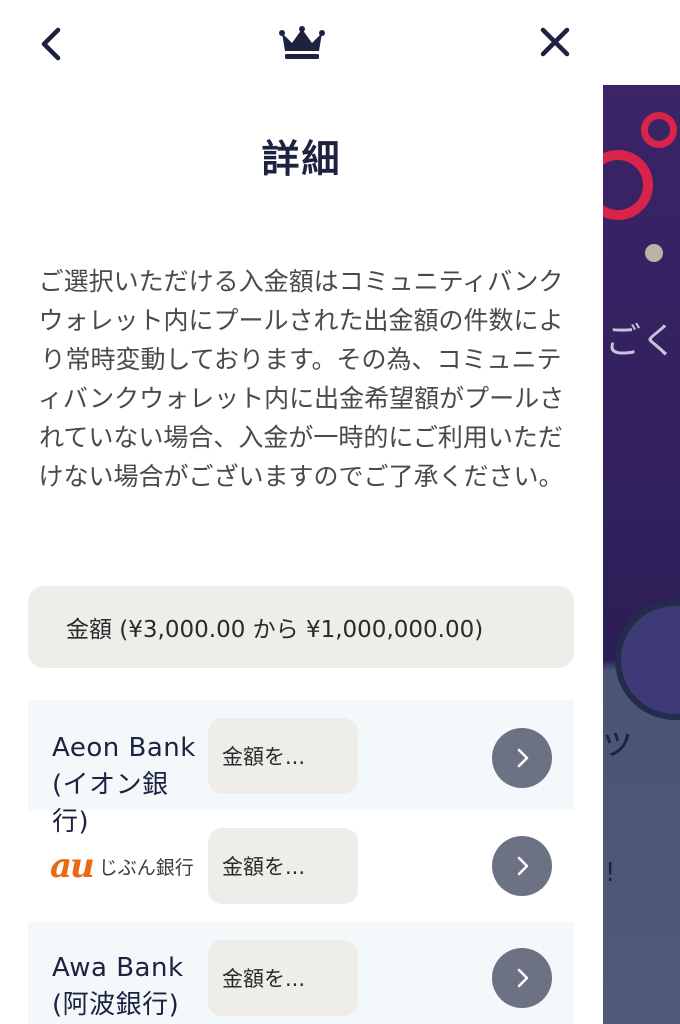  Describe the element at coordinates (641, 512) in the screenshot. I see `background-app: ごく ッ !` at that location.